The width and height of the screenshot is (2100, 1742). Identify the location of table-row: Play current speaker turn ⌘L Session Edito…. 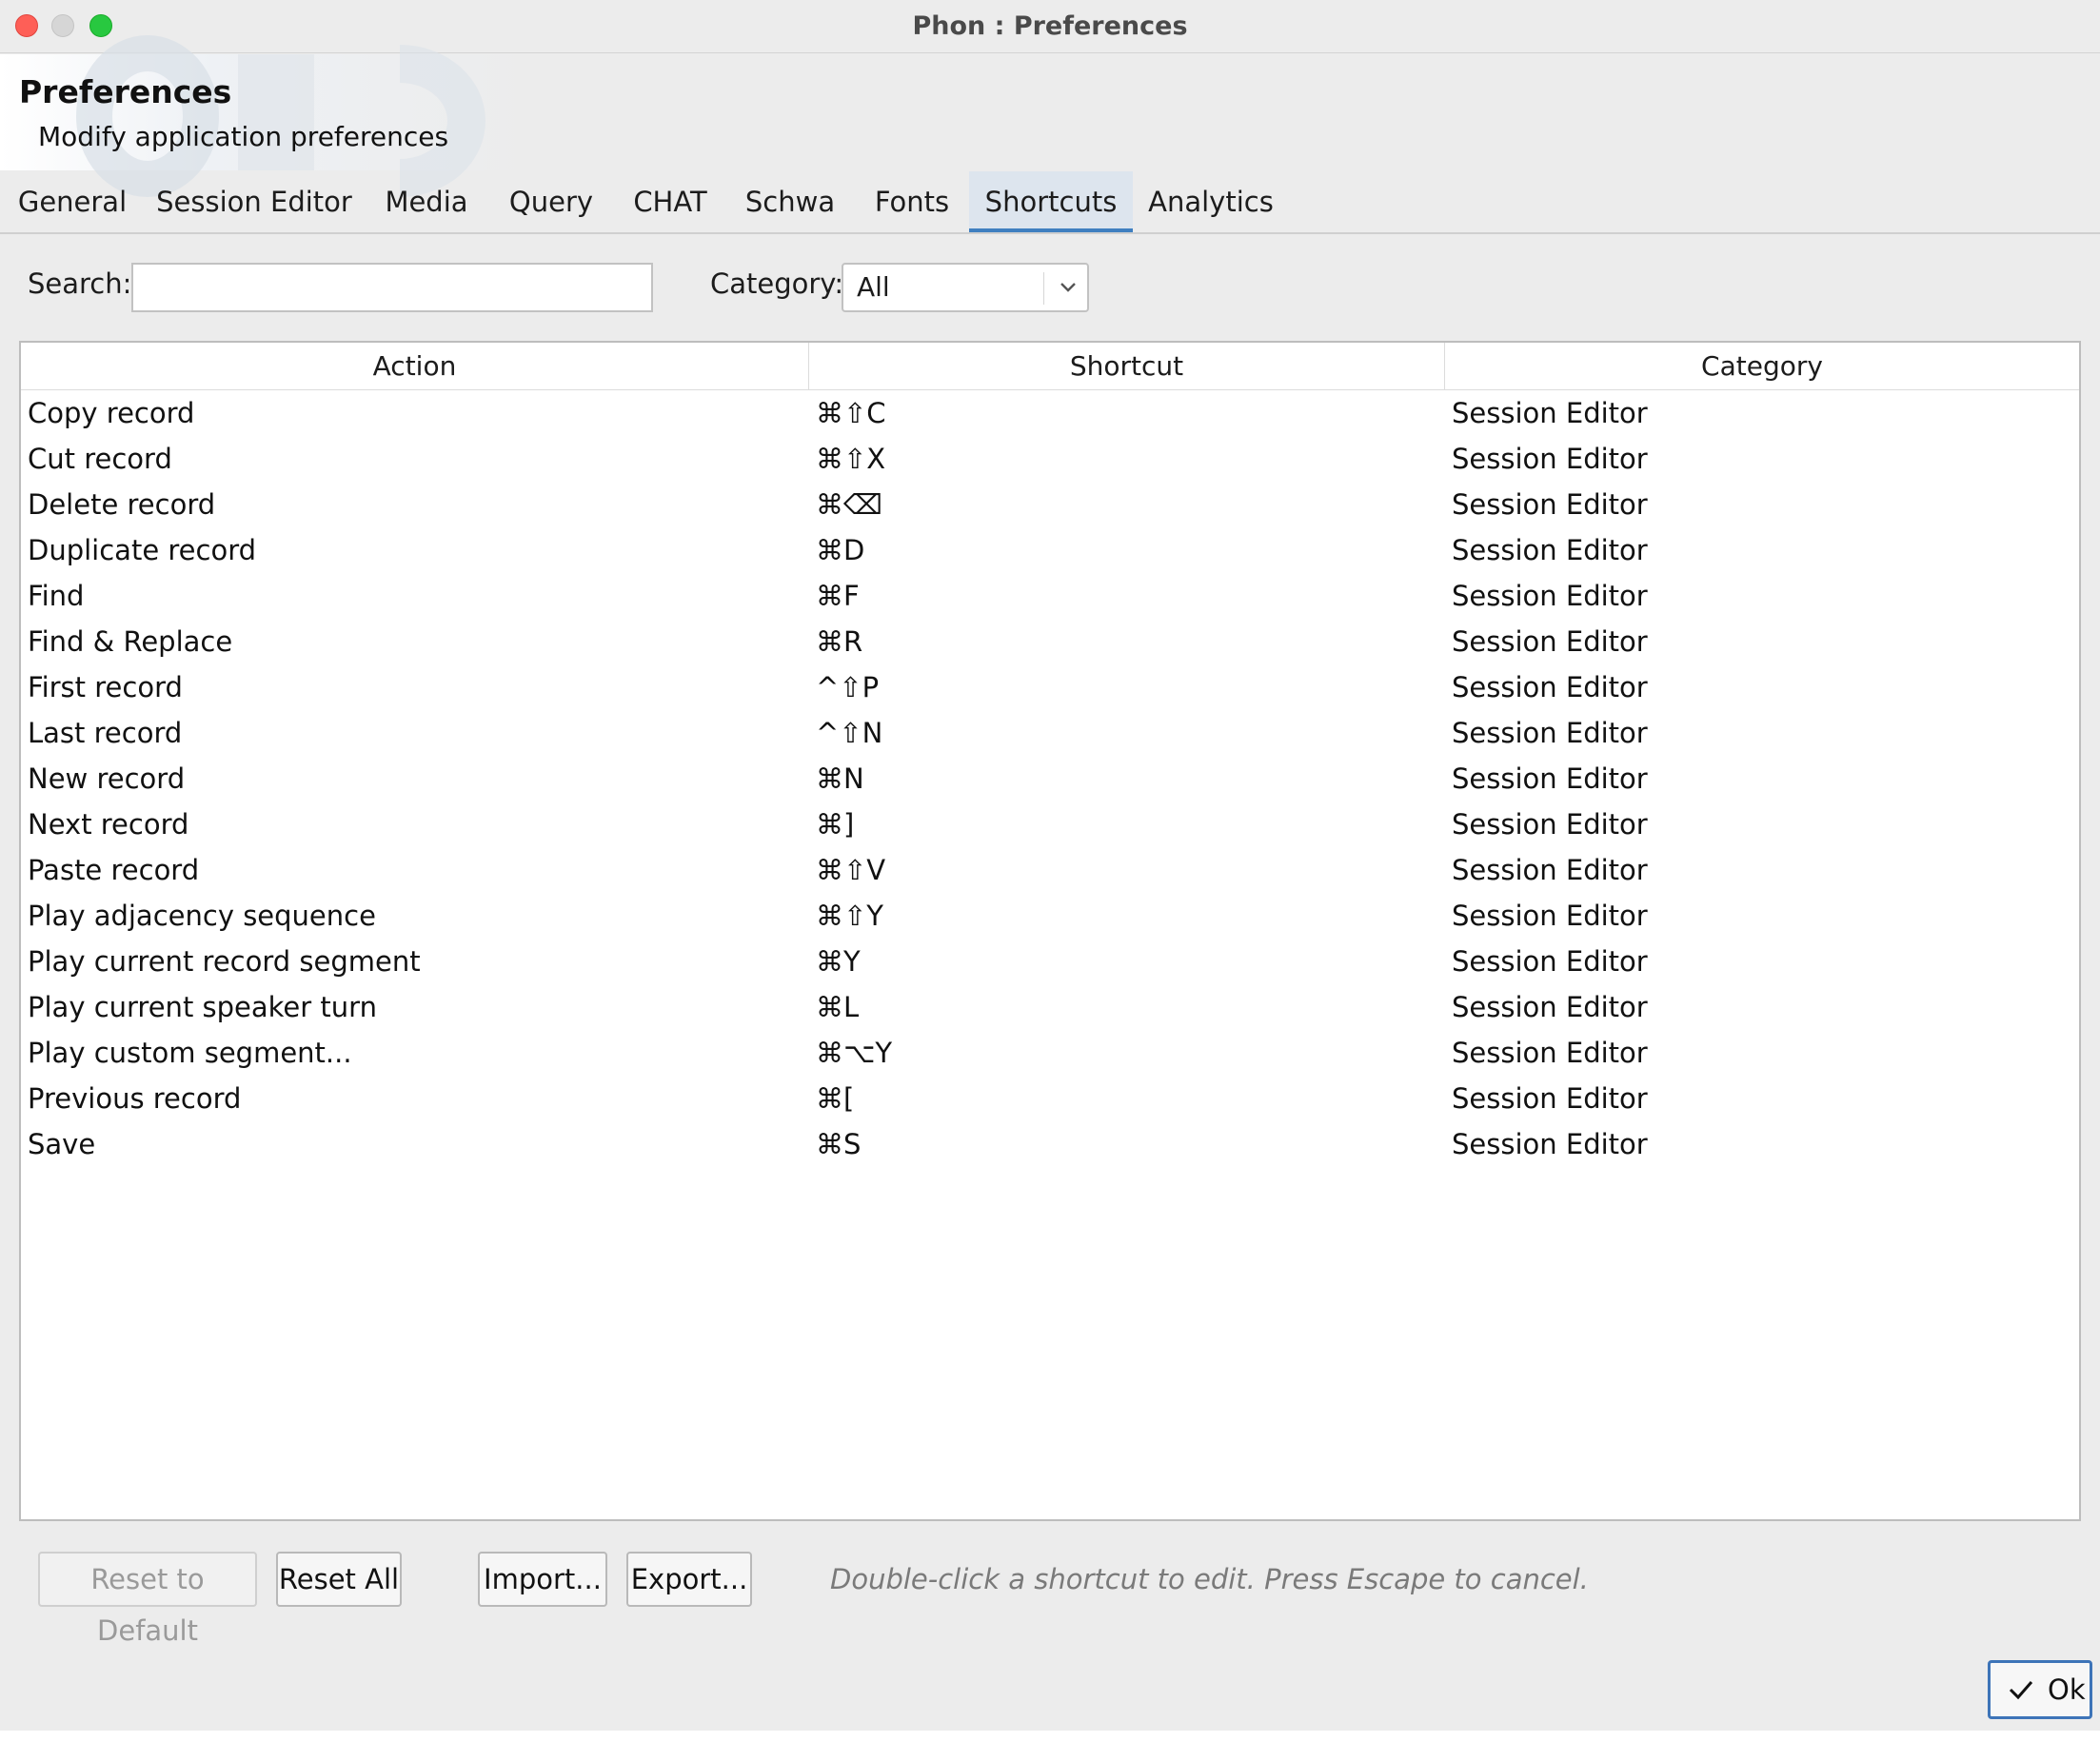
(1050, 1007).